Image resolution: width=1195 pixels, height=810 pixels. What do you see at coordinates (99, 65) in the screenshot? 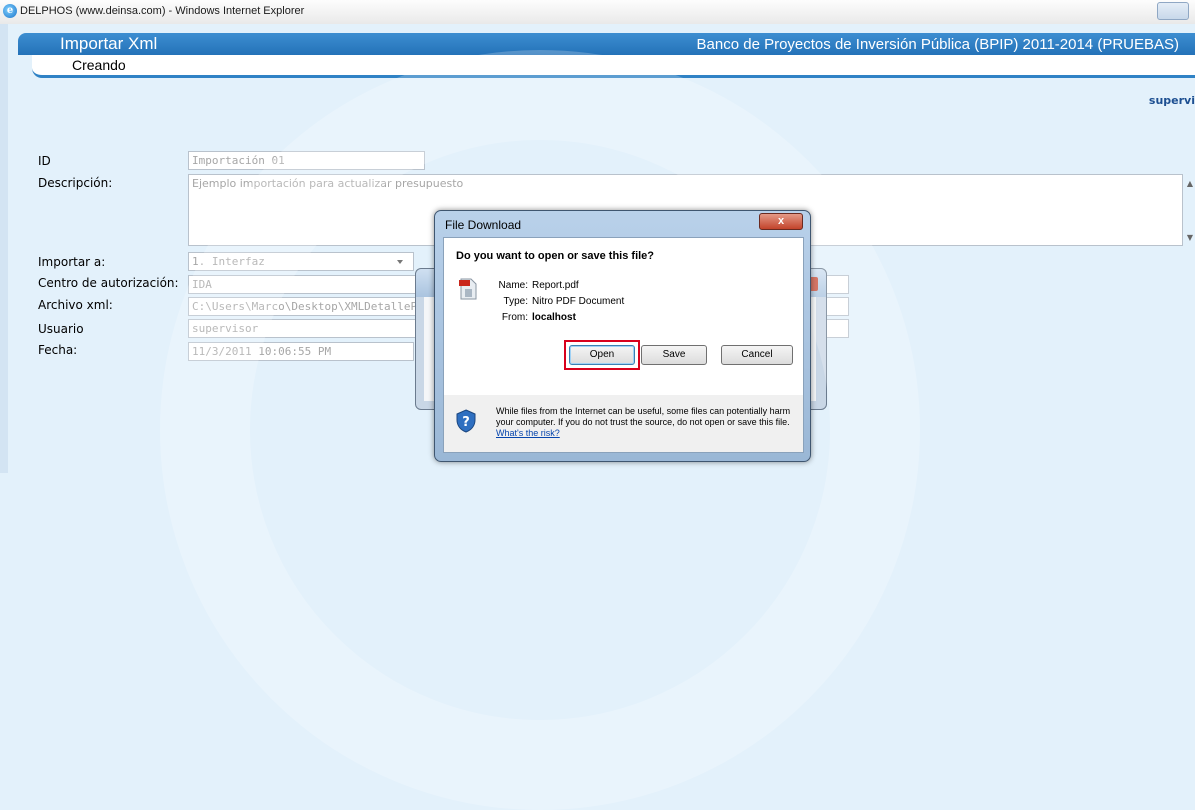
I see `mode-label: Creando` at bounding box center [99, 65].